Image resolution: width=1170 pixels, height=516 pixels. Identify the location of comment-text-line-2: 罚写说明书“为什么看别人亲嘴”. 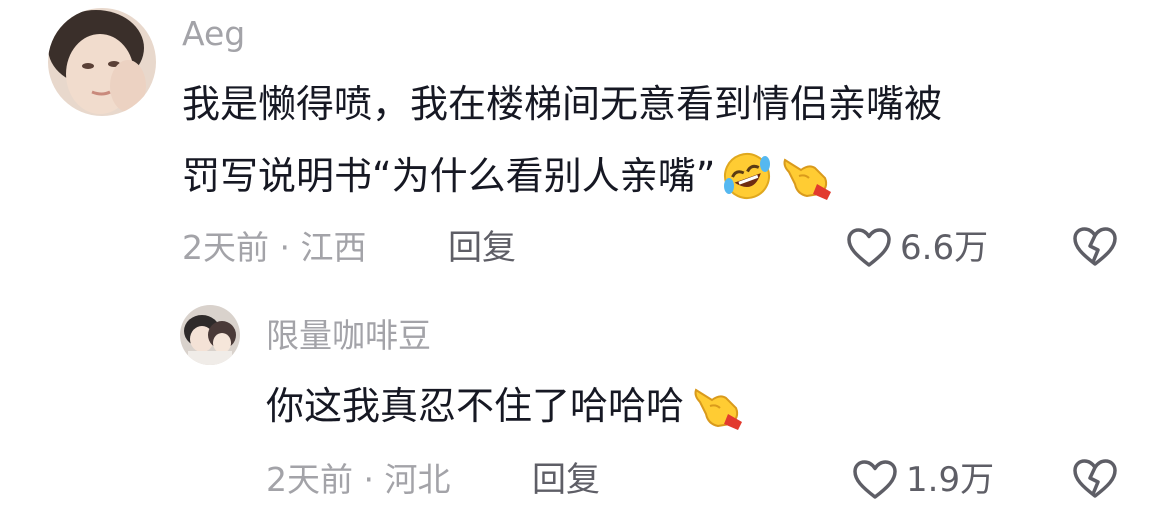
(508, 176).